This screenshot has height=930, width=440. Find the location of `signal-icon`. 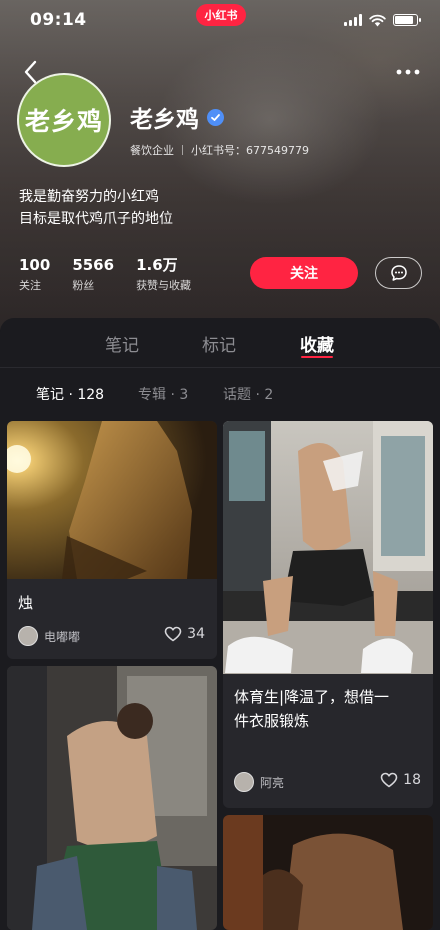

signal-icon is located at coordinates (353, 20).